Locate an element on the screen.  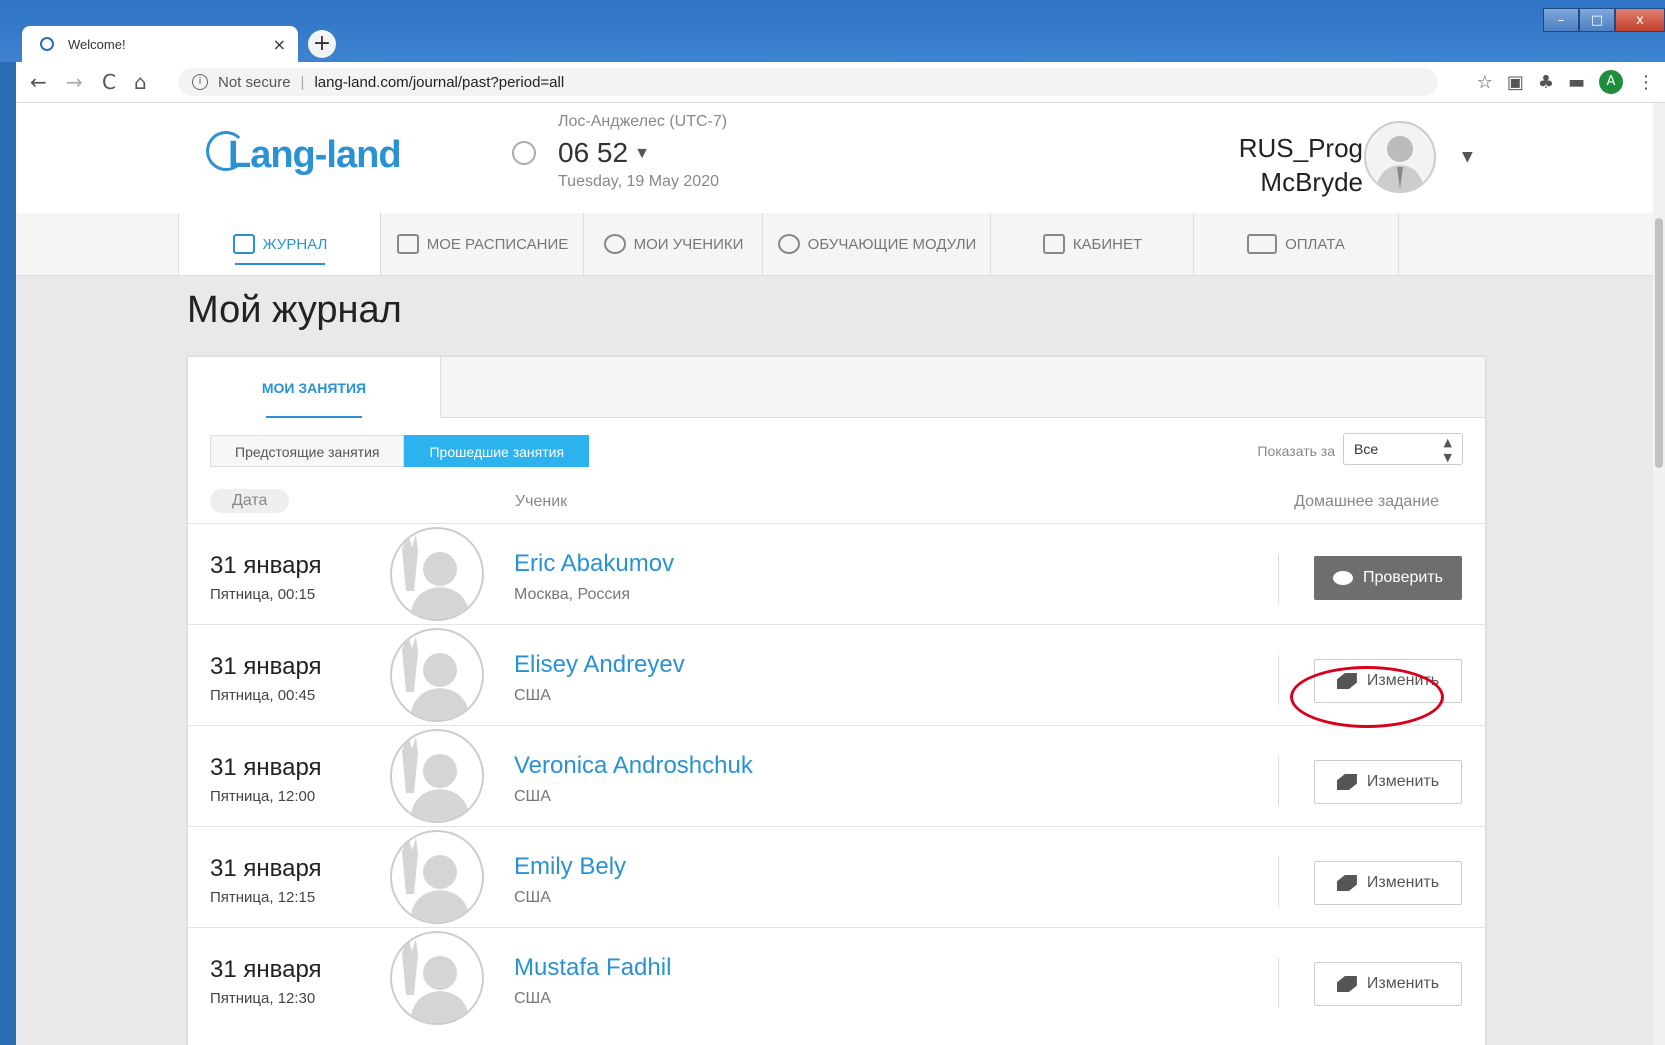
site-logo: Lang-land is located at coordinates (304, 154).